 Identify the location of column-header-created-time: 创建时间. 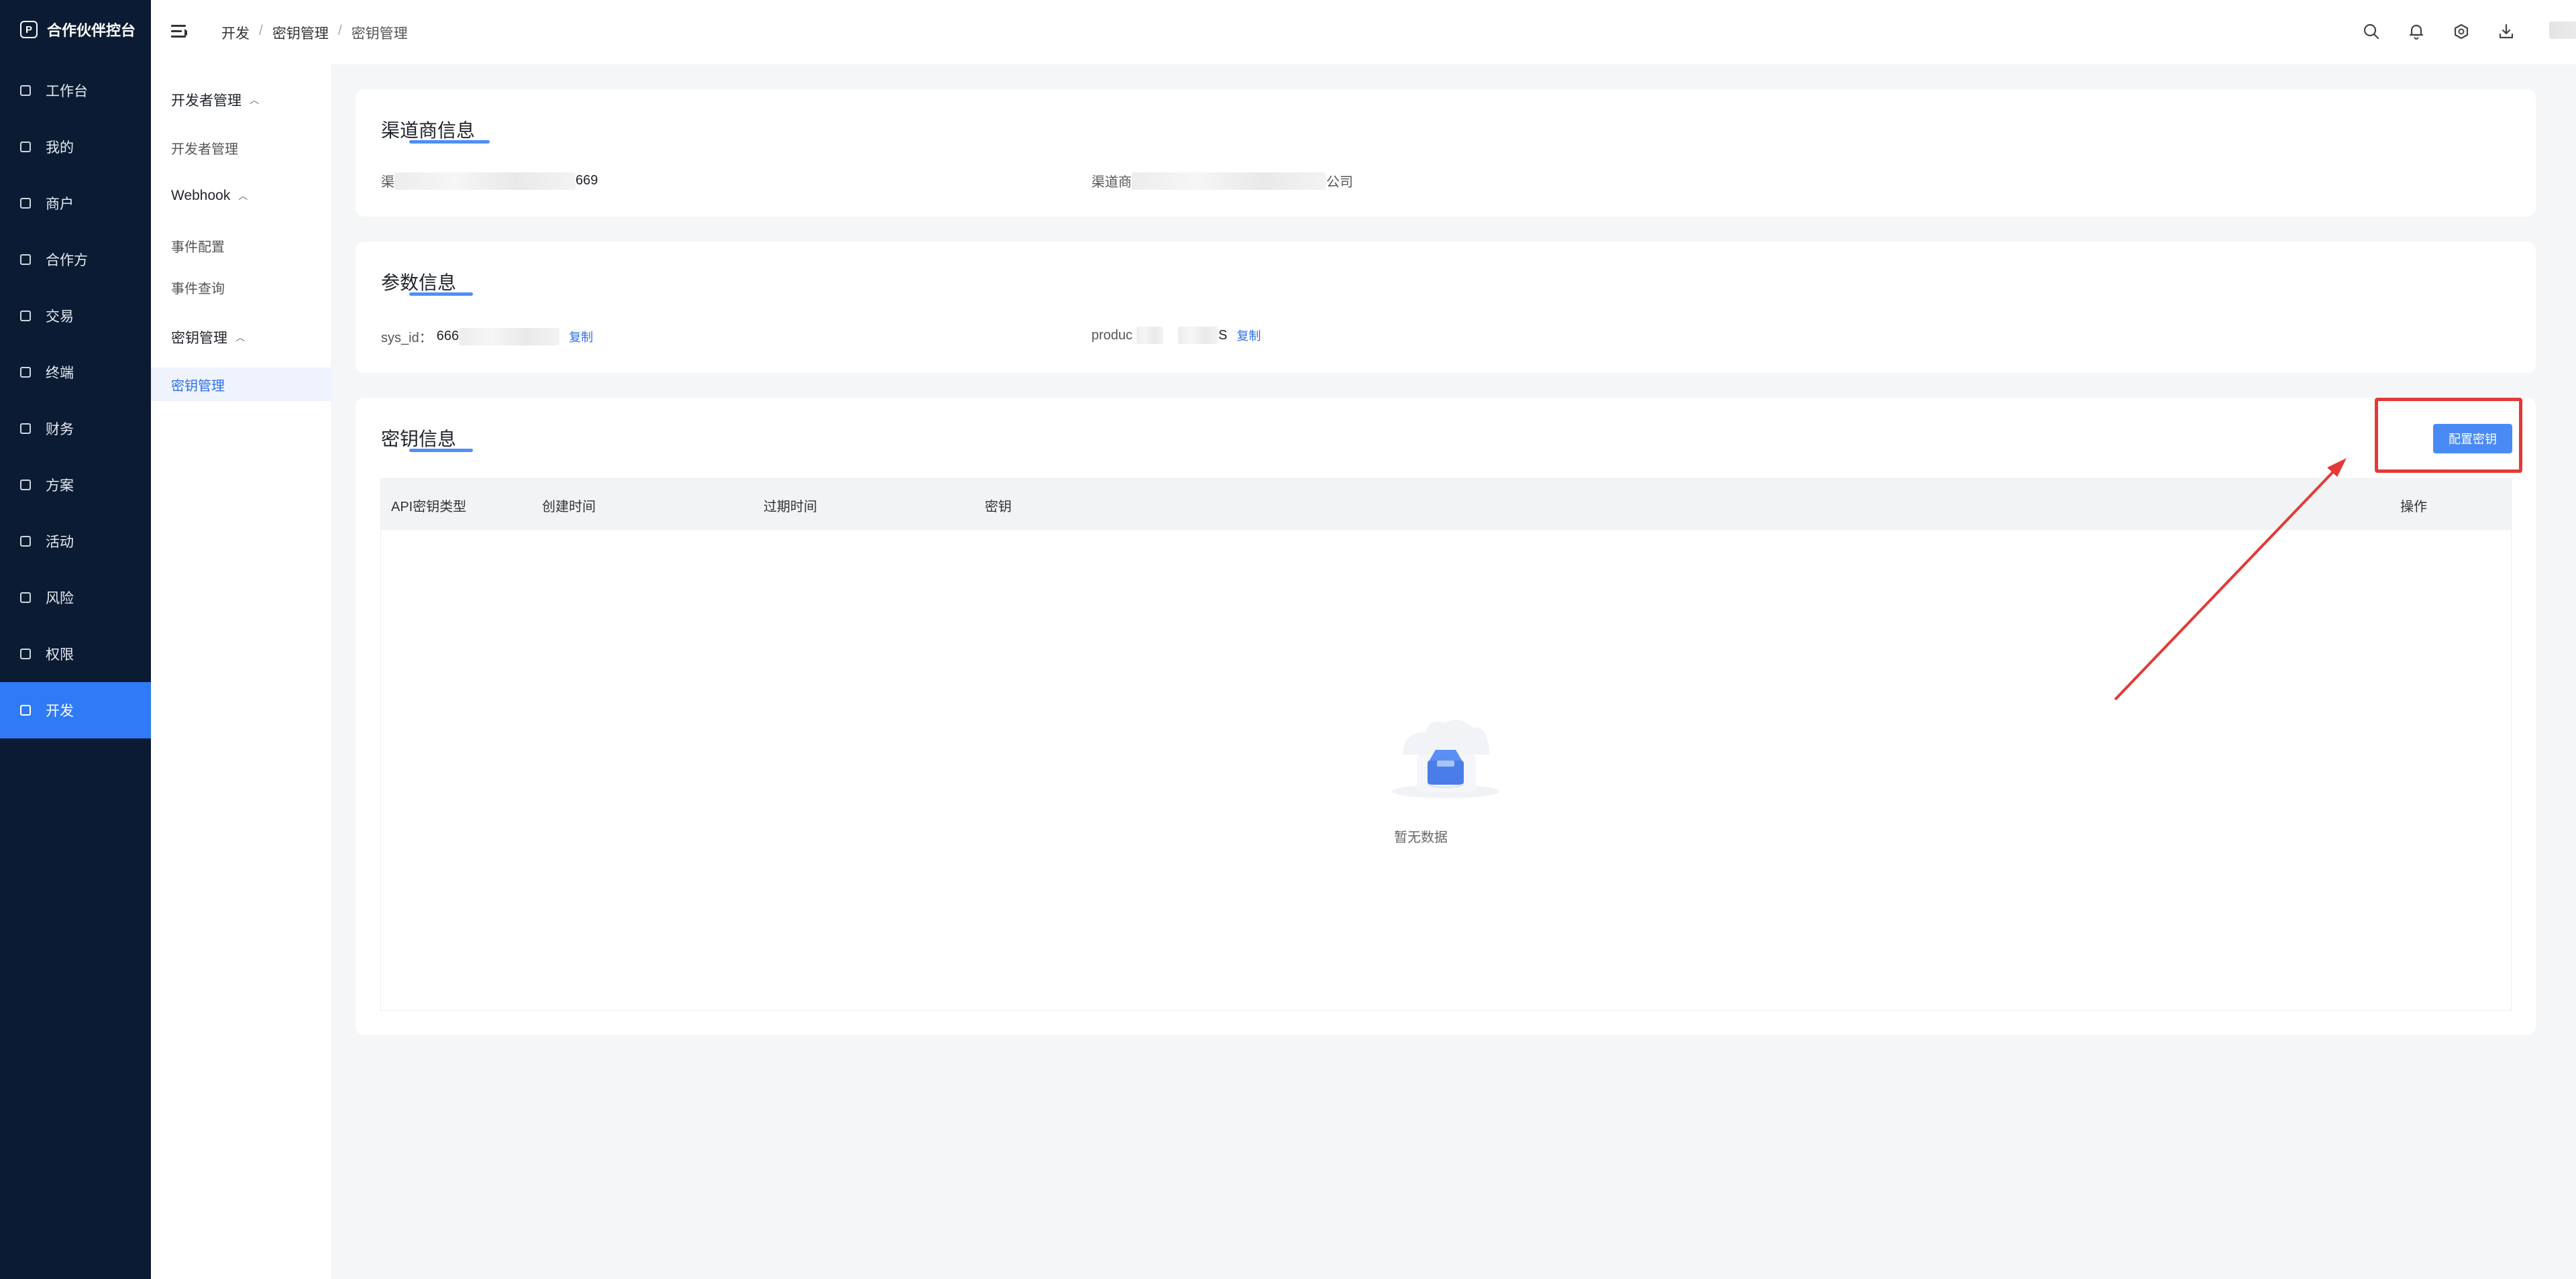
(569, 507).